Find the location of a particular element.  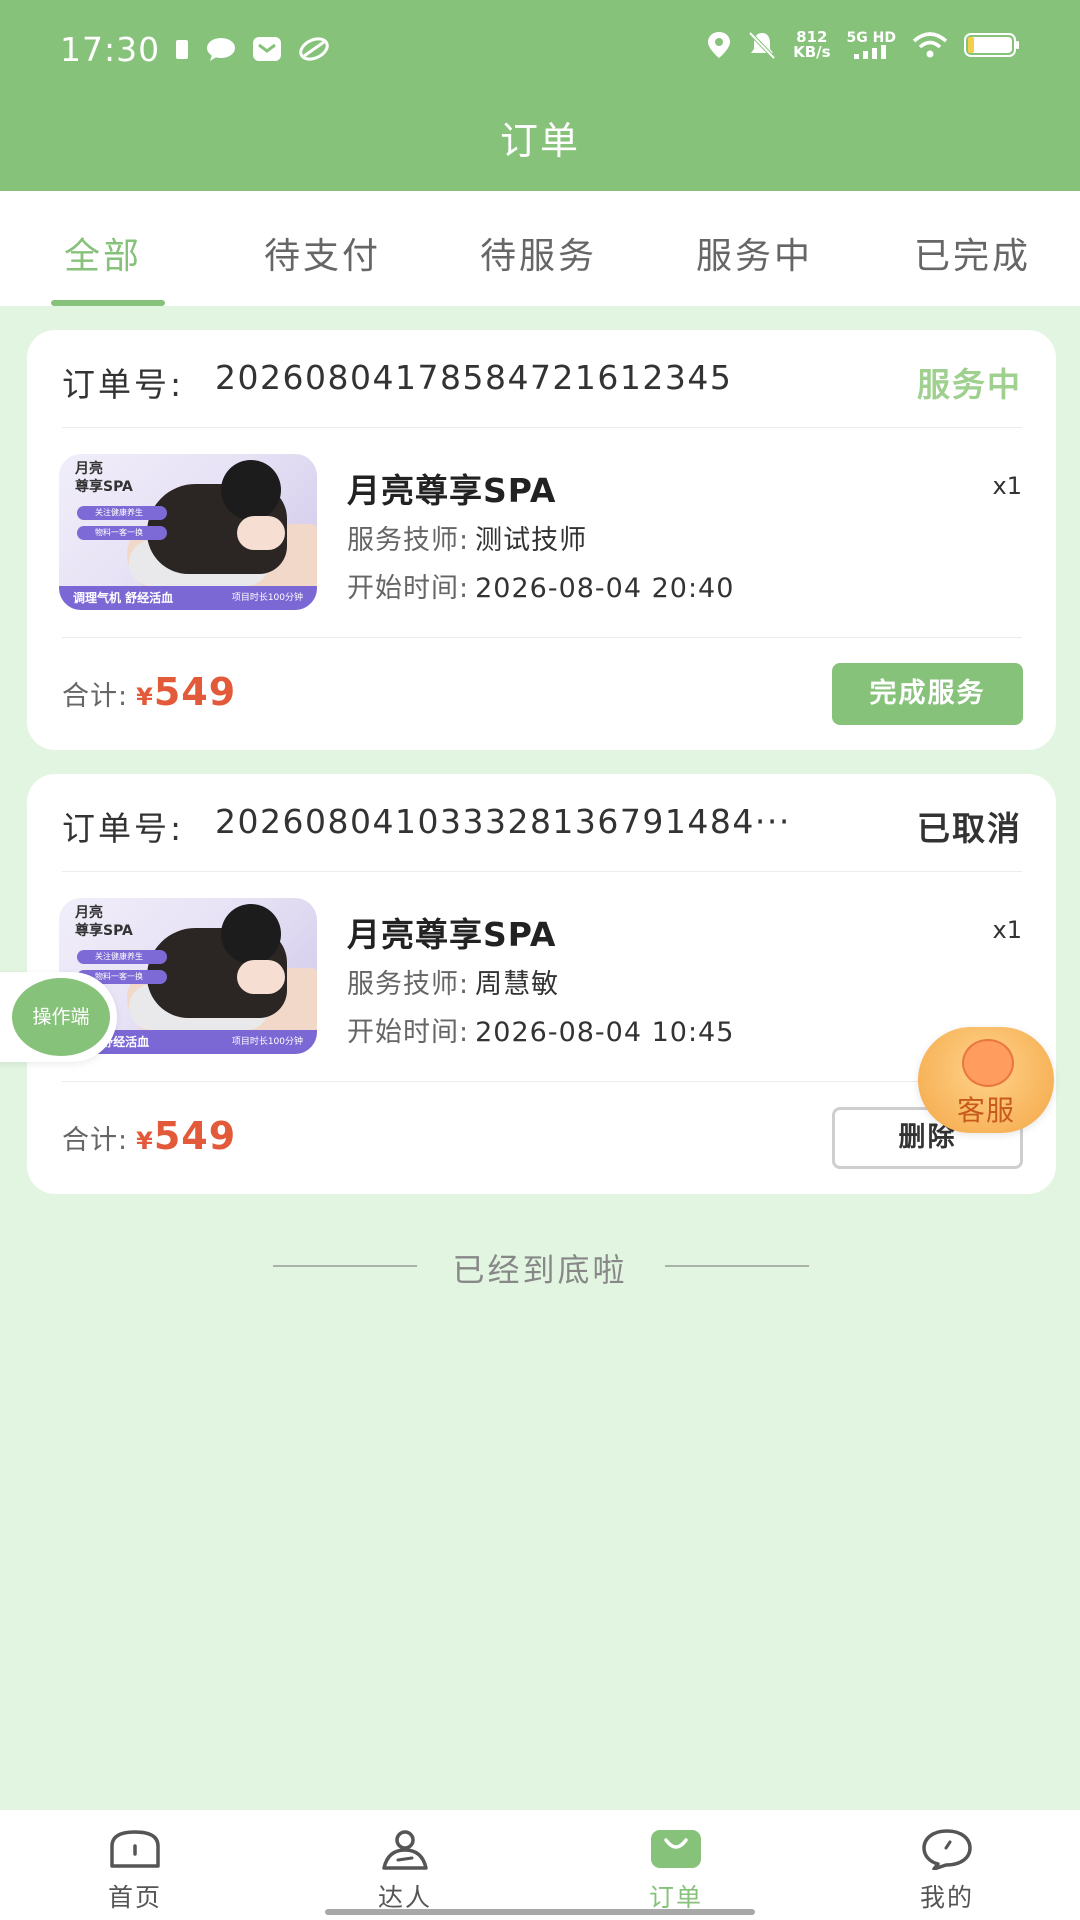

customer-service-label: 客服 is located at coordinates (985, 1110).